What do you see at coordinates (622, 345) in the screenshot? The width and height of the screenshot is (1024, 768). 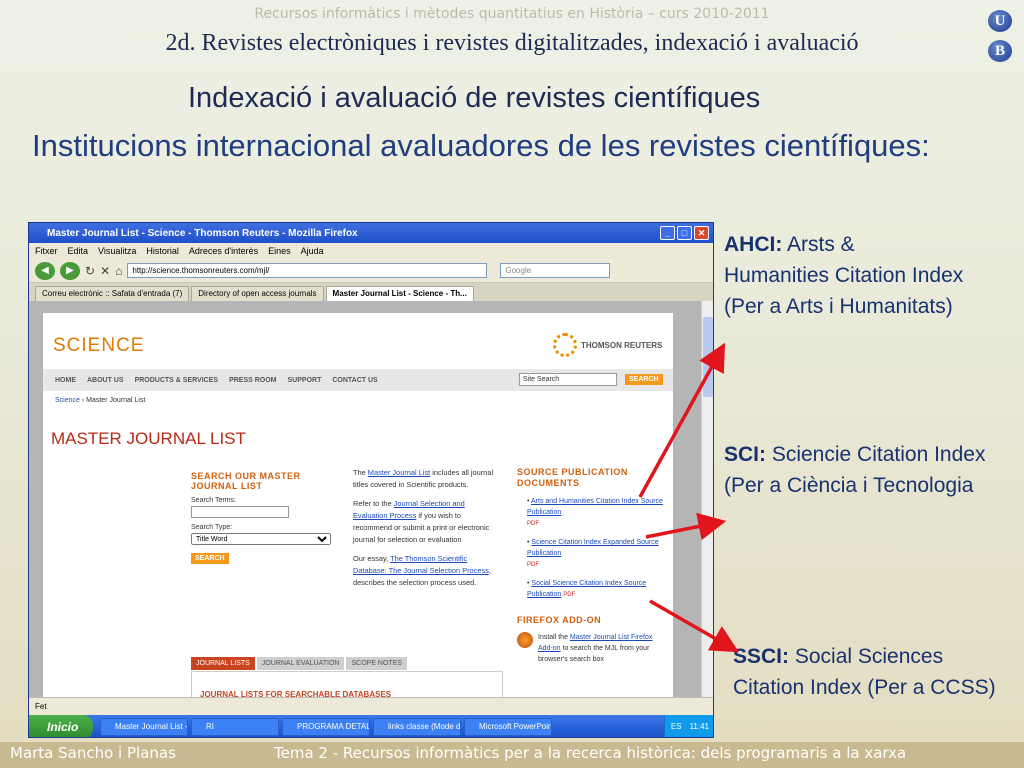 I see `brand-name: THOMSON REUTERS` at bounding box center [622, 345].